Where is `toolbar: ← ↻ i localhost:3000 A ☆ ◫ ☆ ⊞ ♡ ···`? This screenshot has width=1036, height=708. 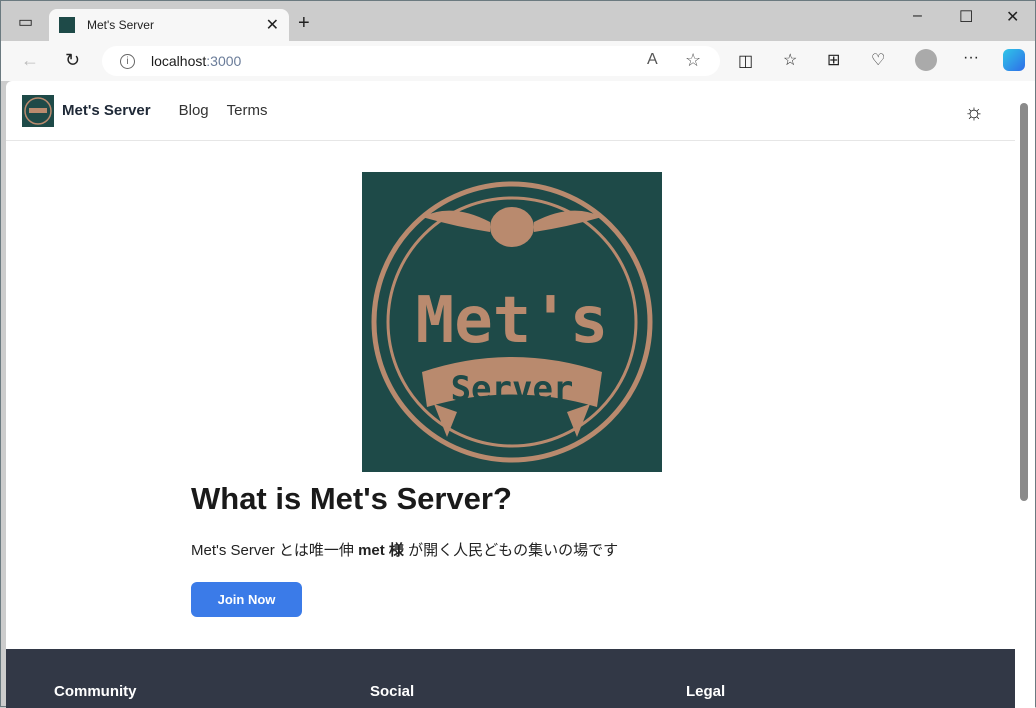
toolbar: ← ↻ i localhost:3000 A ☆ ◫ ☆ ⊞ ♡ ··· is located at coordinates (518, 61).